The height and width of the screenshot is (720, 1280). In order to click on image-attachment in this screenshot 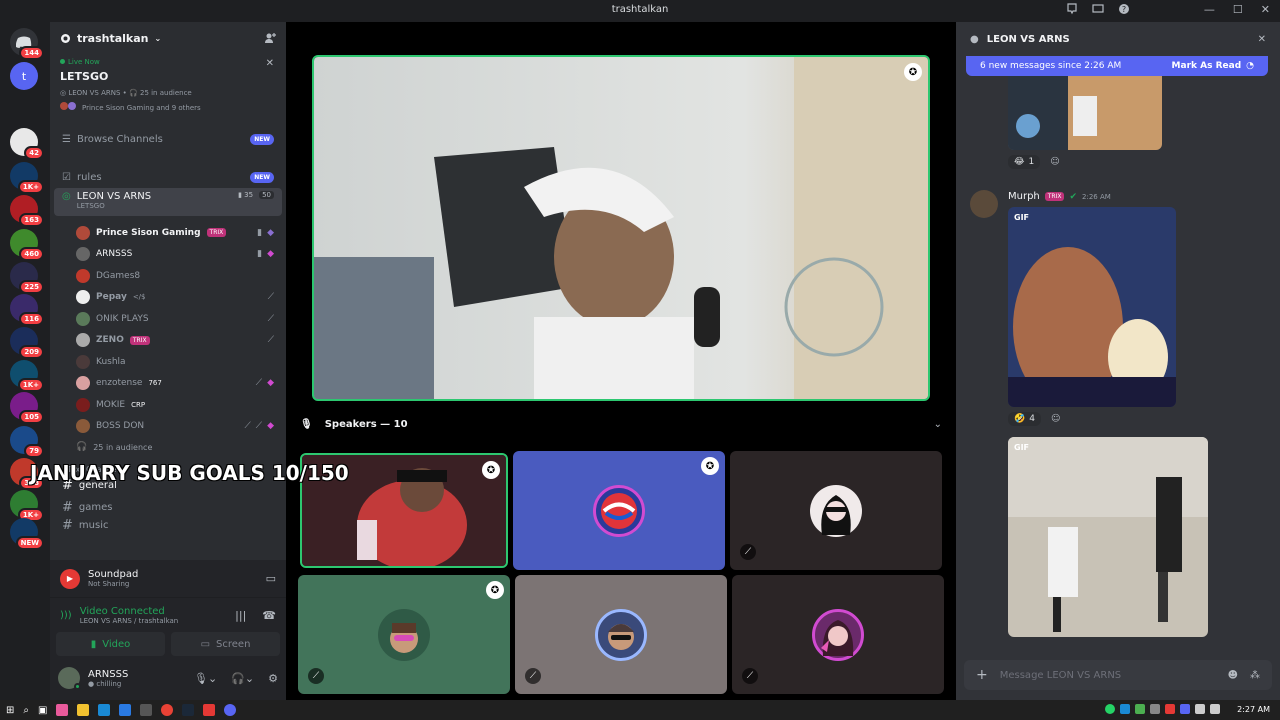, I will do `click(1085, 113)`.